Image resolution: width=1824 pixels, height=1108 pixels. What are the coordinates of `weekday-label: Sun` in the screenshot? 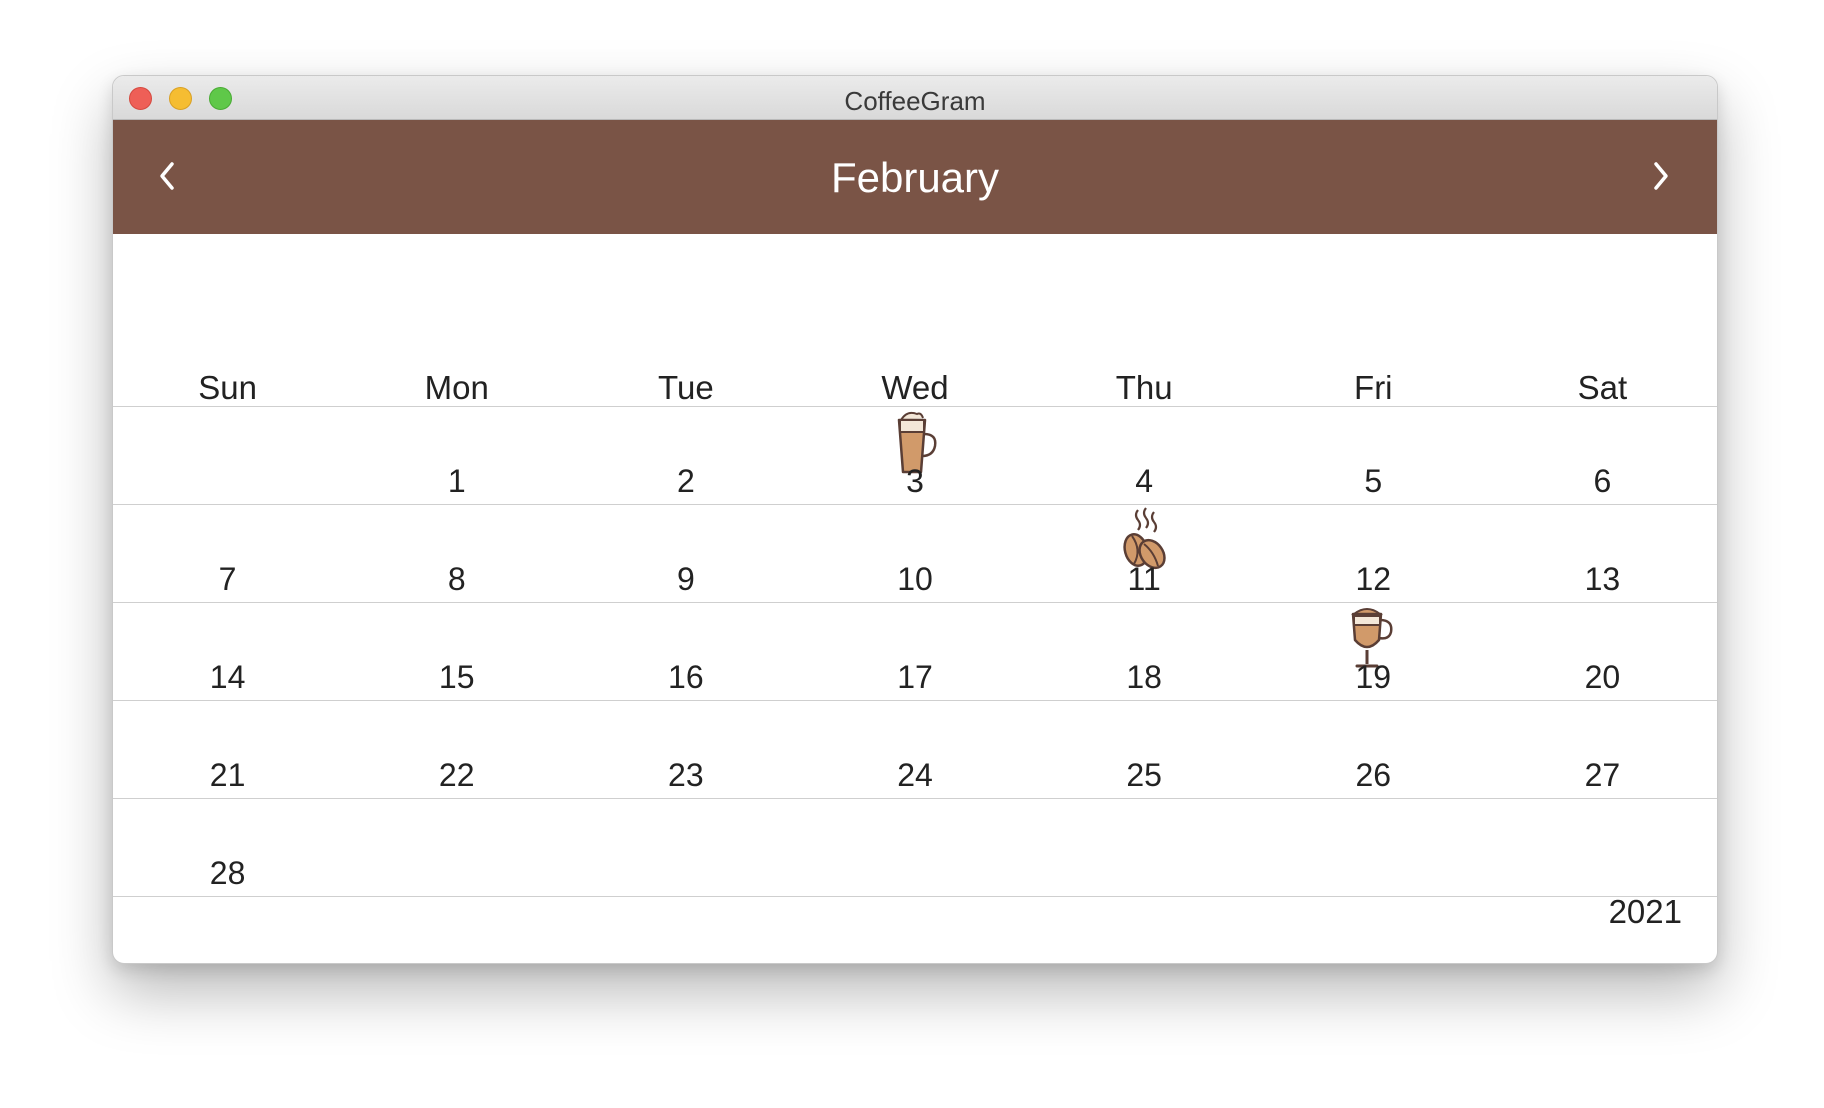 It's located at (227, 387).